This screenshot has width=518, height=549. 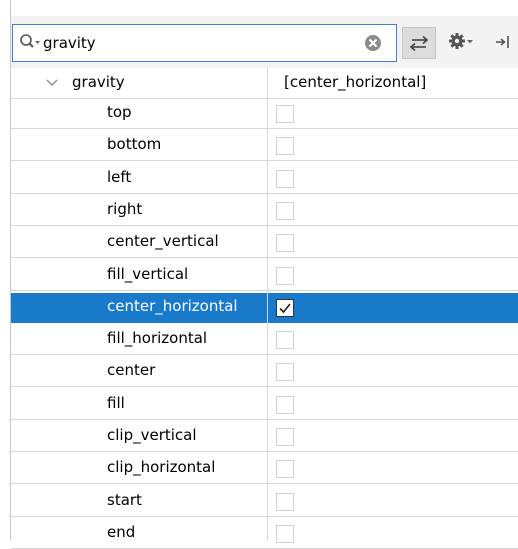 I want to click on flag-row: center_horizontal, so click(x=264, y=308).